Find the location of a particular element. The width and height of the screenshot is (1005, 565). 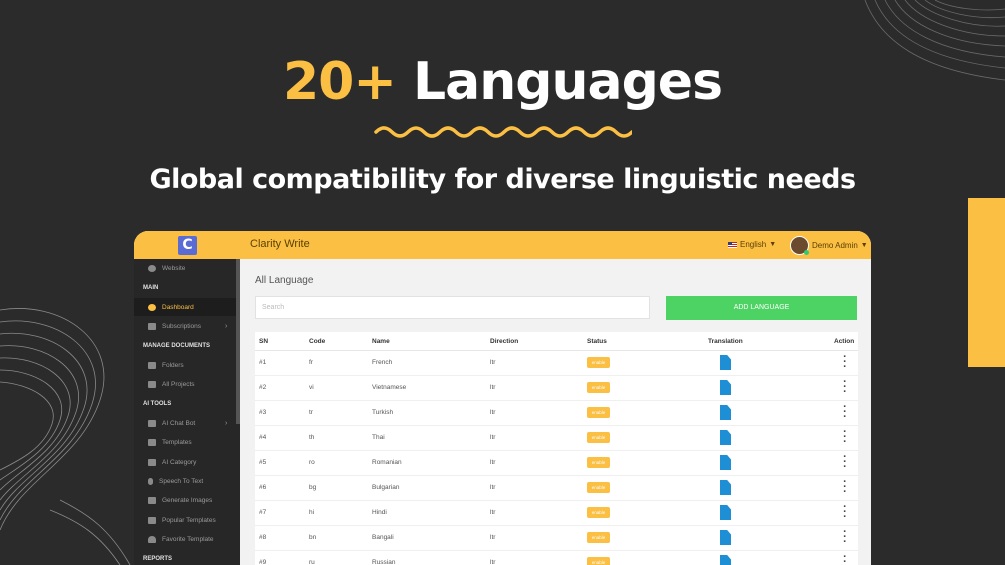

table-row: #4 th Thai ltr enable · · · is located at coordinates (556, 438).